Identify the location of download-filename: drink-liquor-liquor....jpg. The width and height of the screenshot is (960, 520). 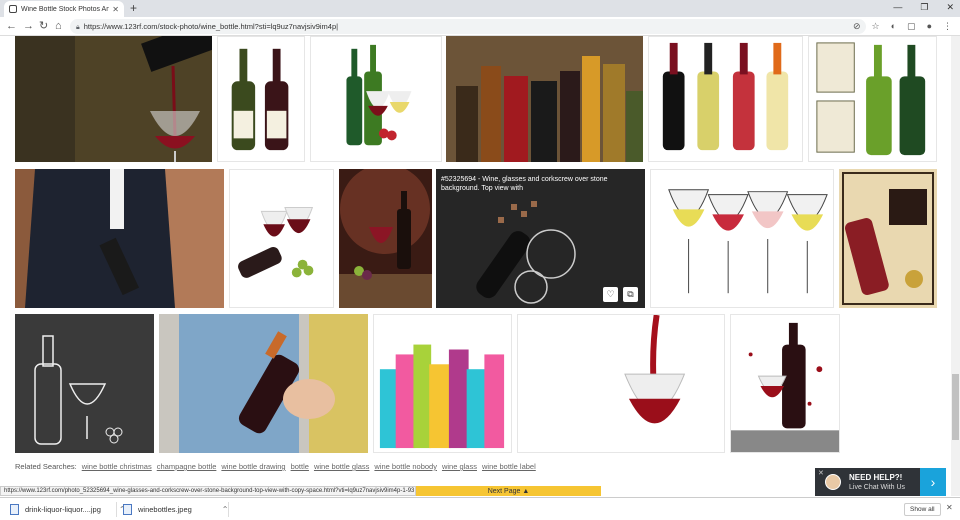
(63, 509).